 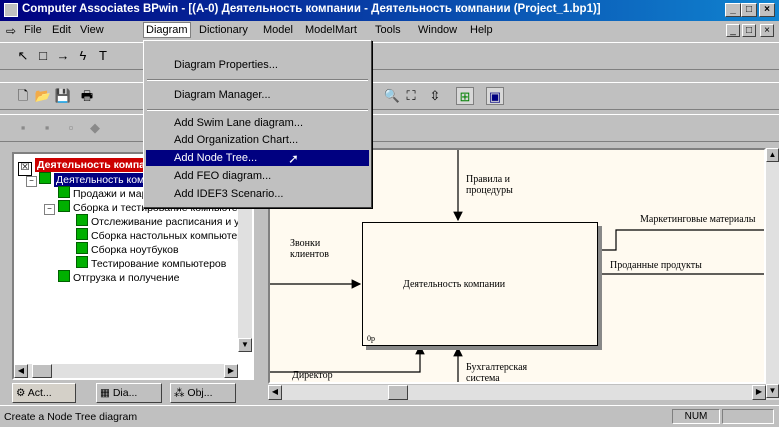 What do you see at coordinates (71, 417) in the screenshot?
I see `status-text: Create a Node Tree diagram` at bounding box center [71, 417].